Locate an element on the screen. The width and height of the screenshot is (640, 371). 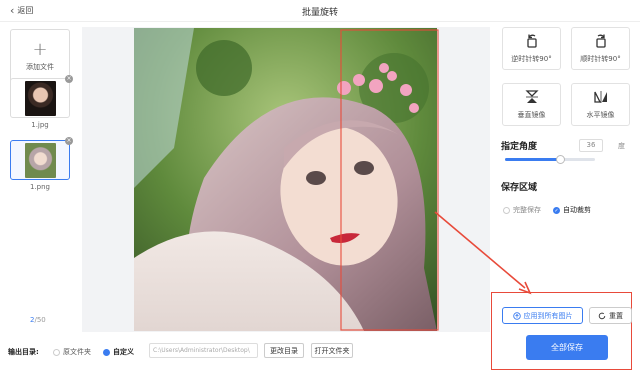
file-thumbnail: × is located at coordinates (41, 96).